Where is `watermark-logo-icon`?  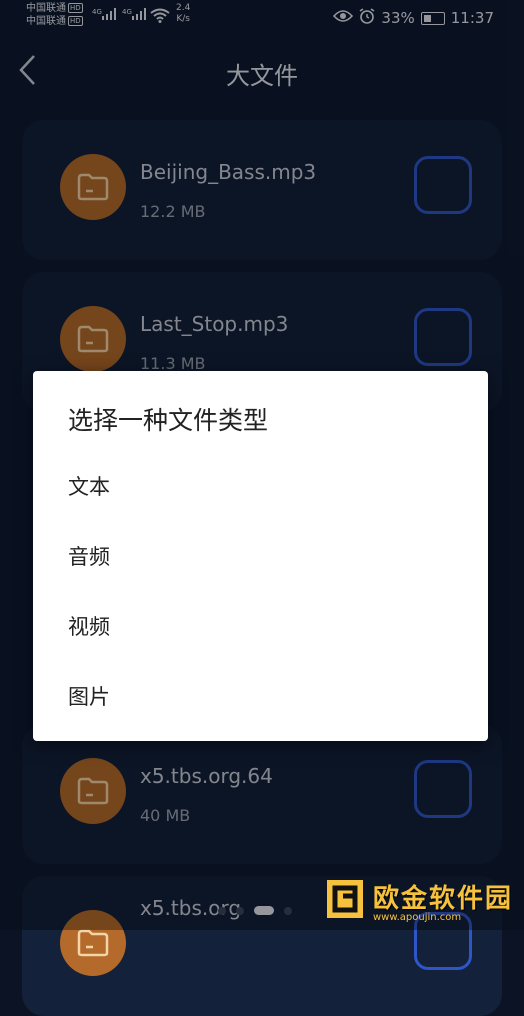 watermark-logo-icon is located at coordinates (345, 899).